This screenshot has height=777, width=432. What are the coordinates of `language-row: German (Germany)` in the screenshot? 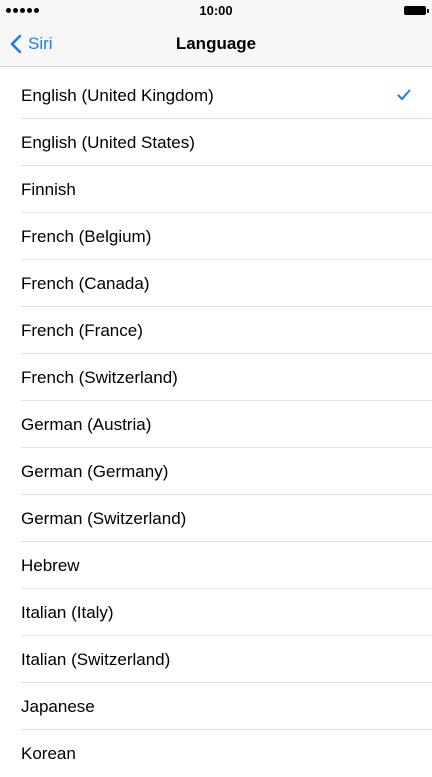 It's located at (216, 471).